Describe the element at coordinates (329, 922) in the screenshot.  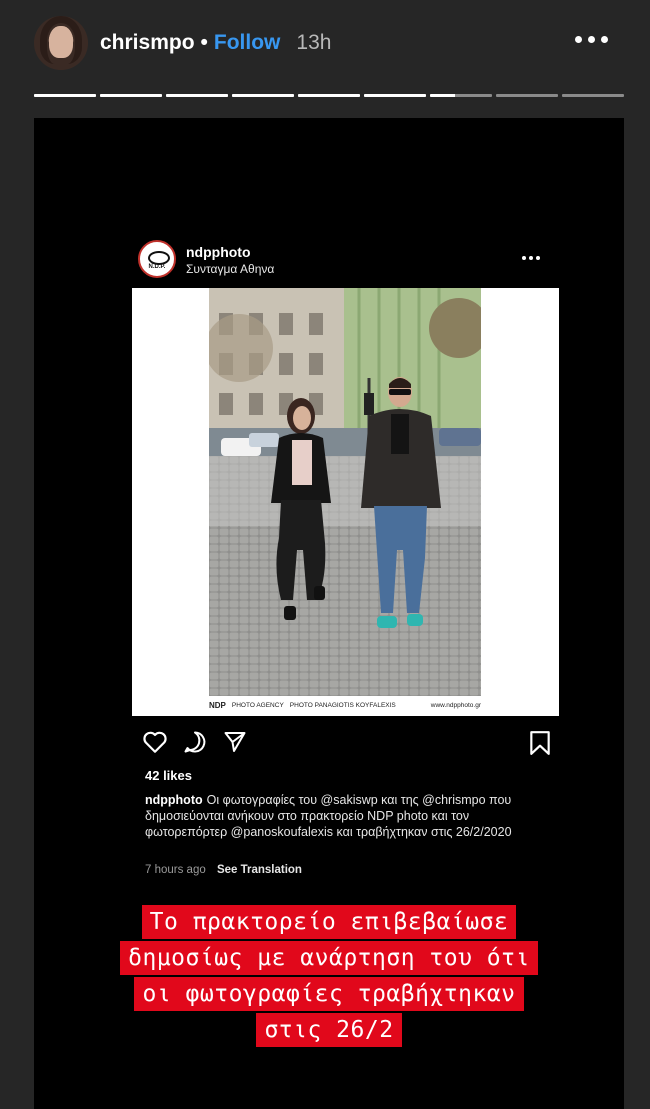
I see `overlay-line-1: Το πρακτορείο επιβεβαίωσε` at that location.